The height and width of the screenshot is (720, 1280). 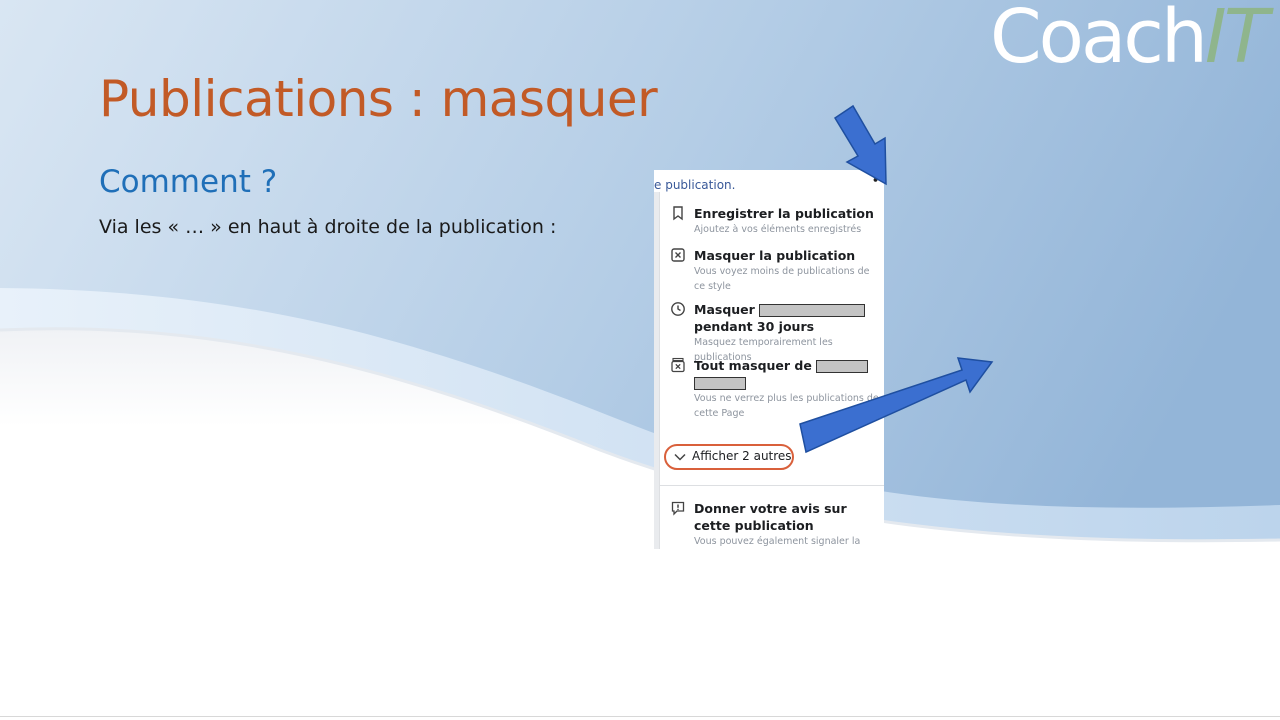 I want to click on hide-box-icon, so click(x=678, y=255).